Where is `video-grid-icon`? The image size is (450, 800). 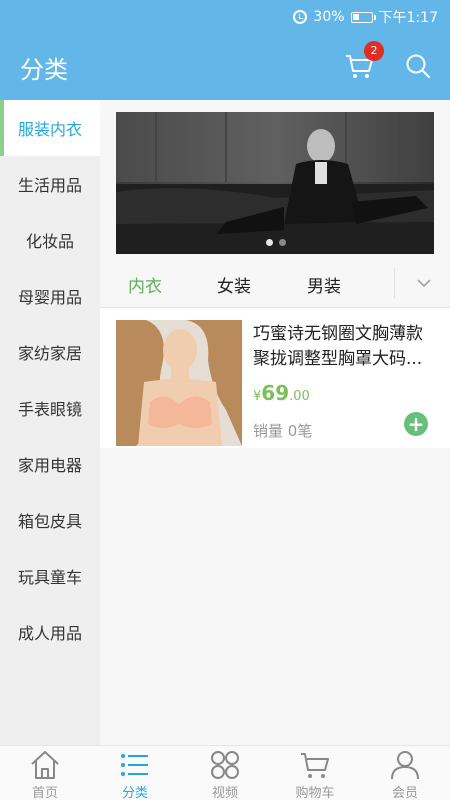
video-grid-icon is located at coordinates (225, 765).